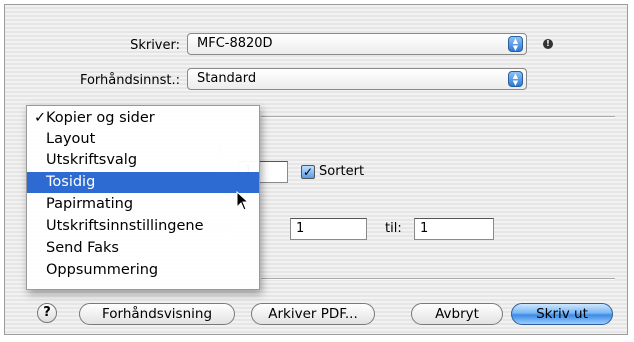 Image resolution: width=634 pixels, height=342 pixels. I want to click on pages-to-field: 1, so click(454, 229).